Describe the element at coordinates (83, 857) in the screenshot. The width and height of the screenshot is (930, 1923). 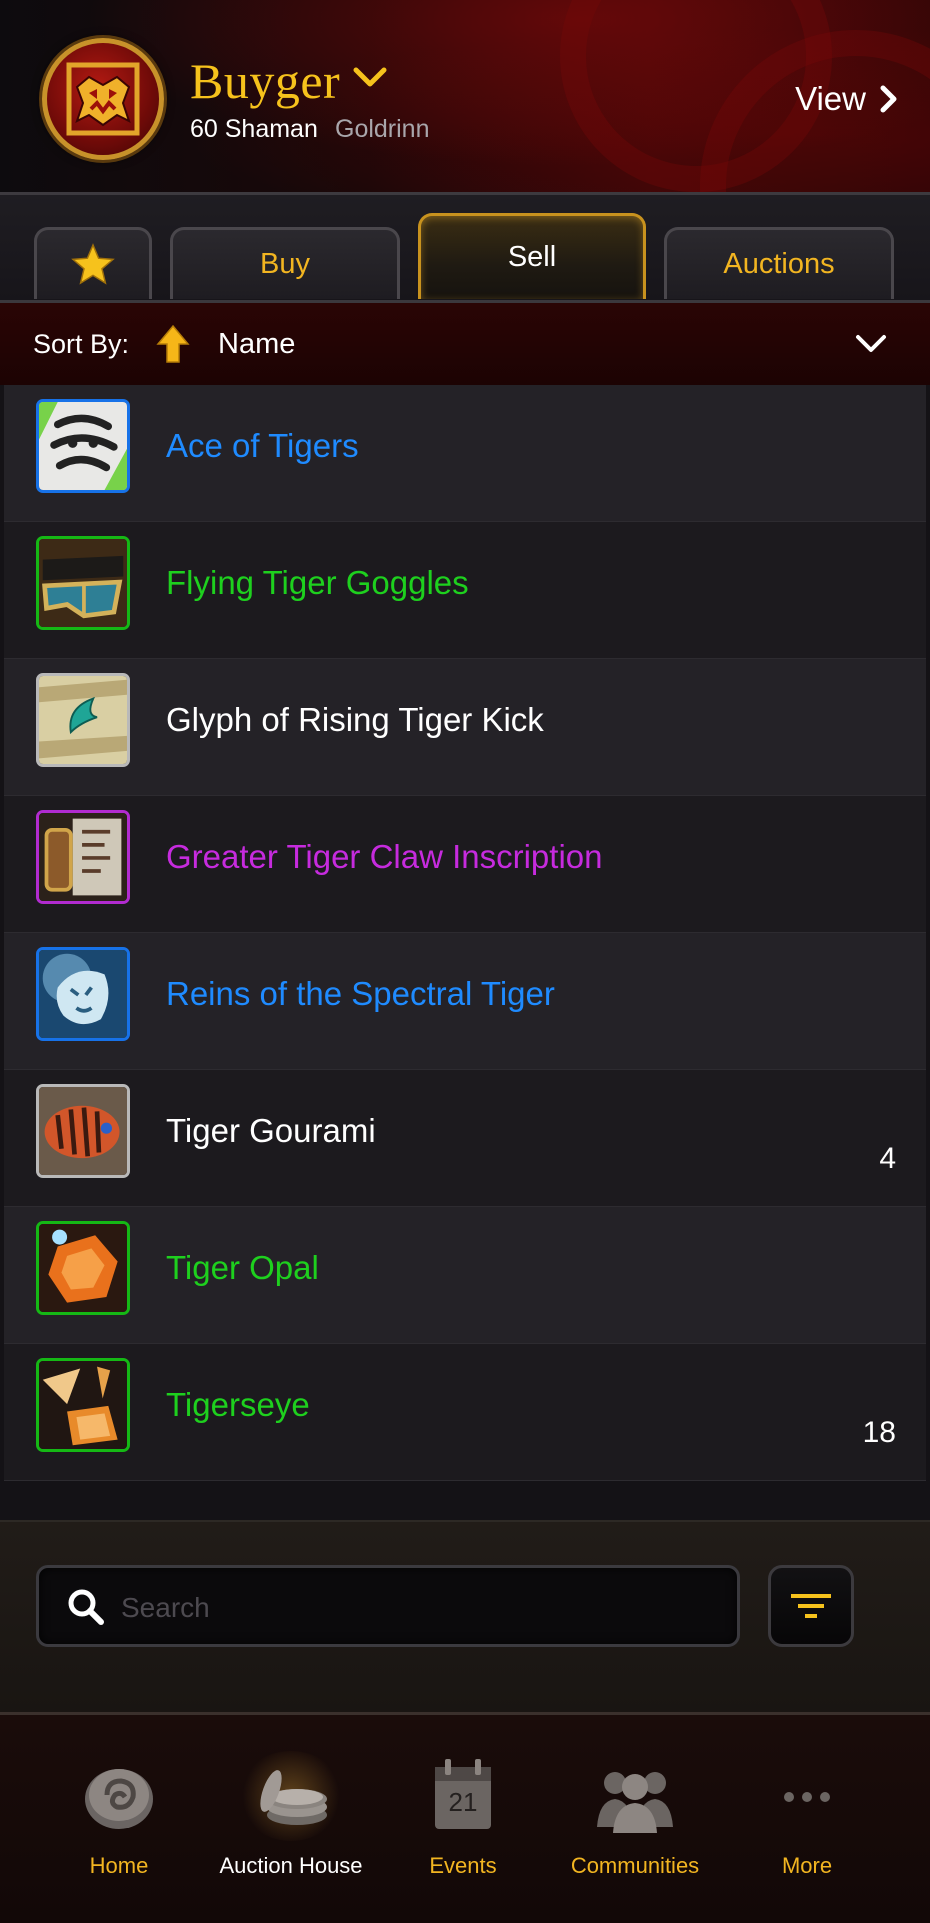
I see `inscription-scroll-icon` at that location.